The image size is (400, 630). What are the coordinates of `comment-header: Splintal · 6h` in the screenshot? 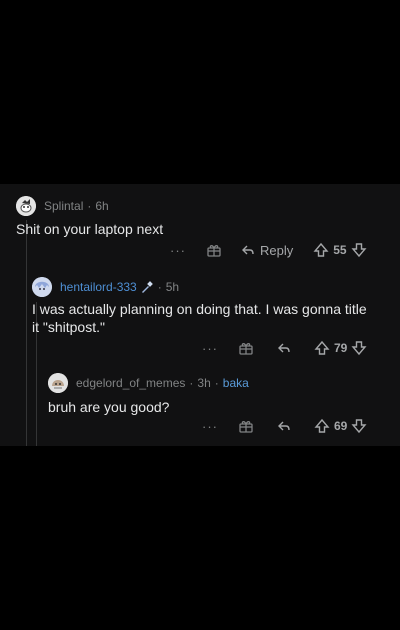 It's located at (62, 206).